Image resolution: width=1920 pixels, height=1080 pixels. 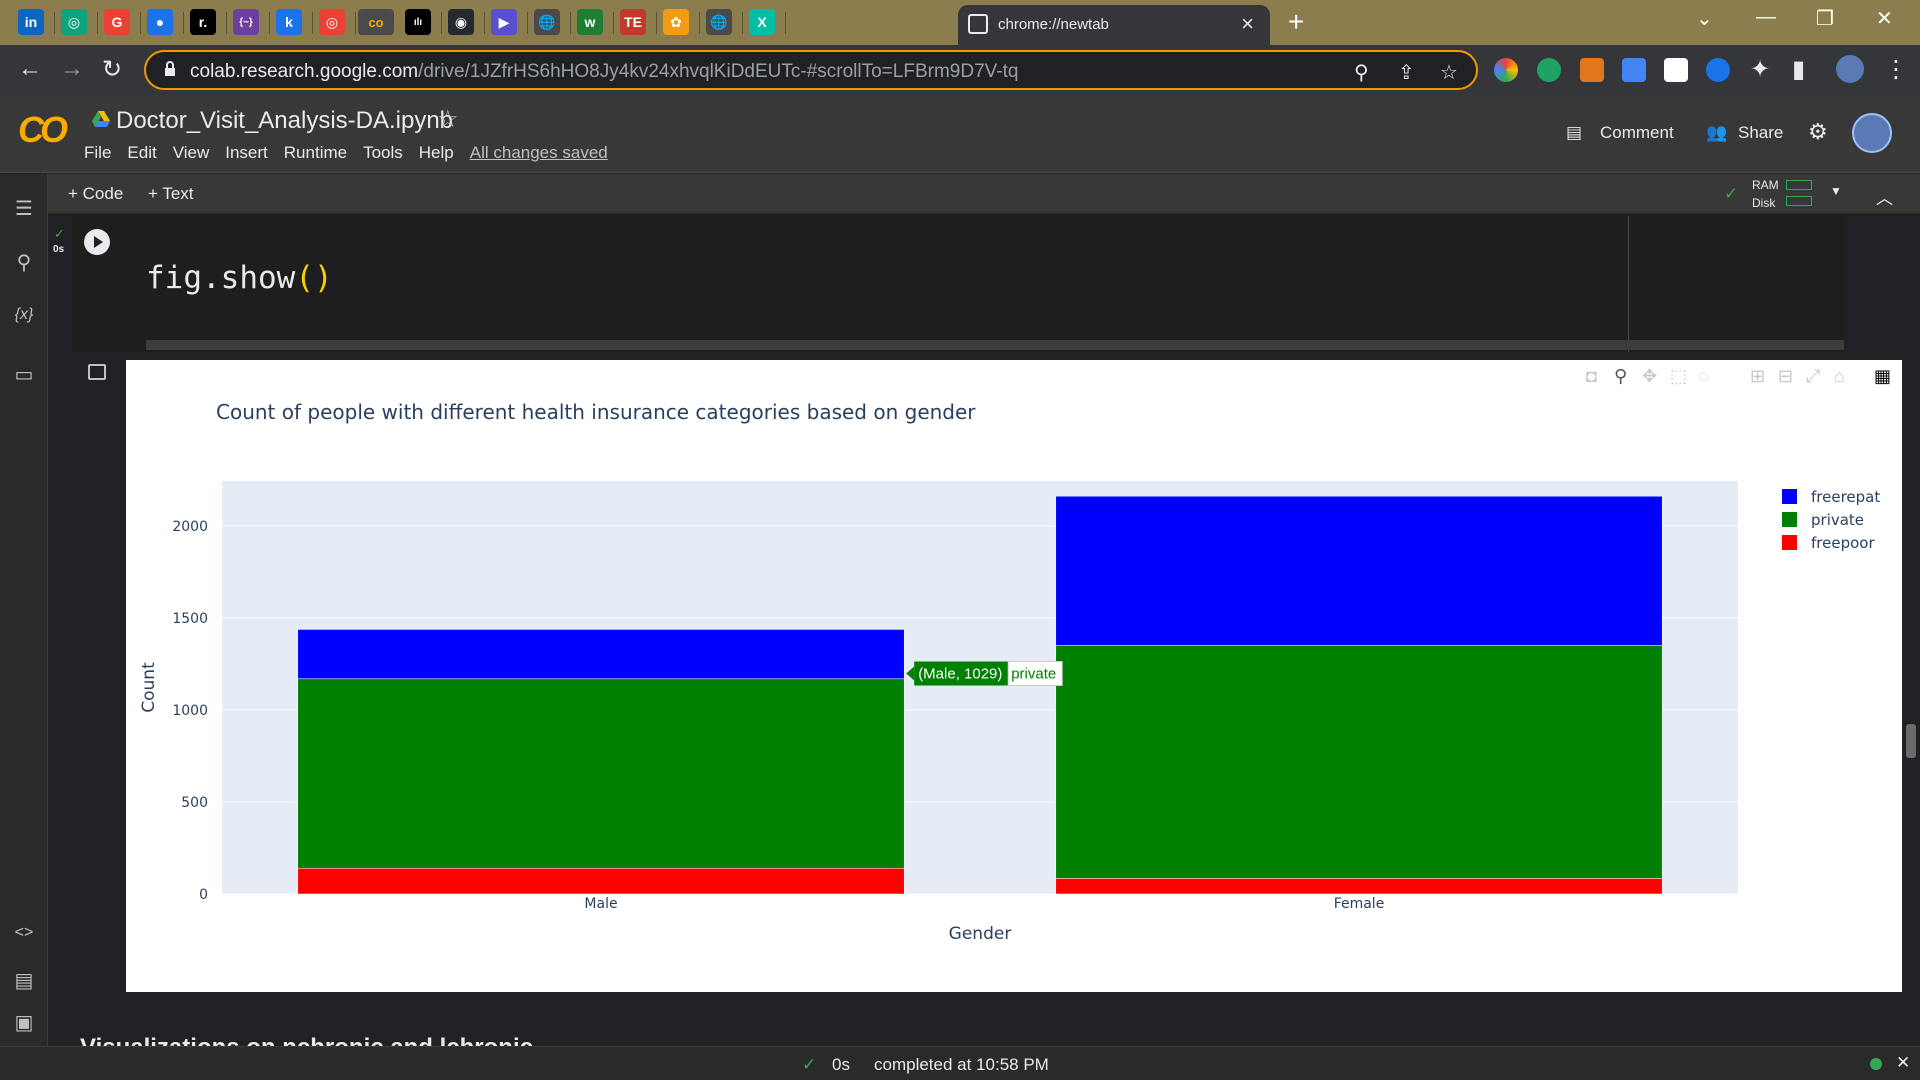 What do you see at coordinates (995, 345) in the screenshot?
I see `code-horizontal-scrollbar` at bounding box center [995, 345].